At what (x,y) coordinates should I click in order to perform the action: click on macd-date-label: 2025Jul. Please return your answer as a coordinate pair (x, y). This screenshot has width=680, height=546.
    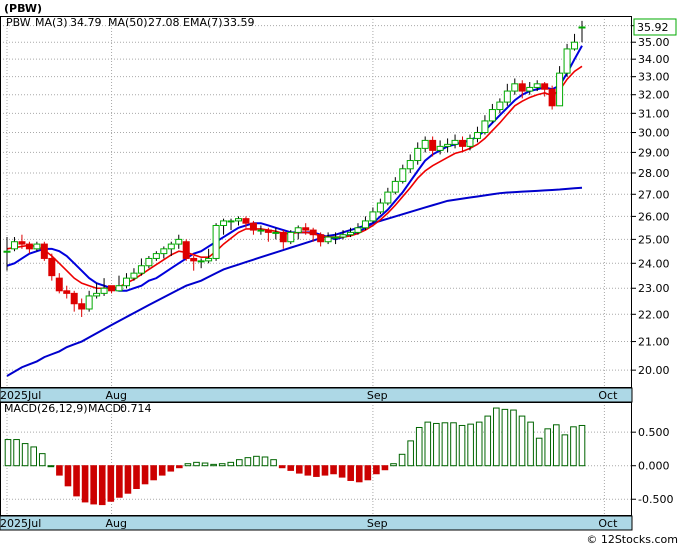
    Looking at the image, I should click on (20, 523).